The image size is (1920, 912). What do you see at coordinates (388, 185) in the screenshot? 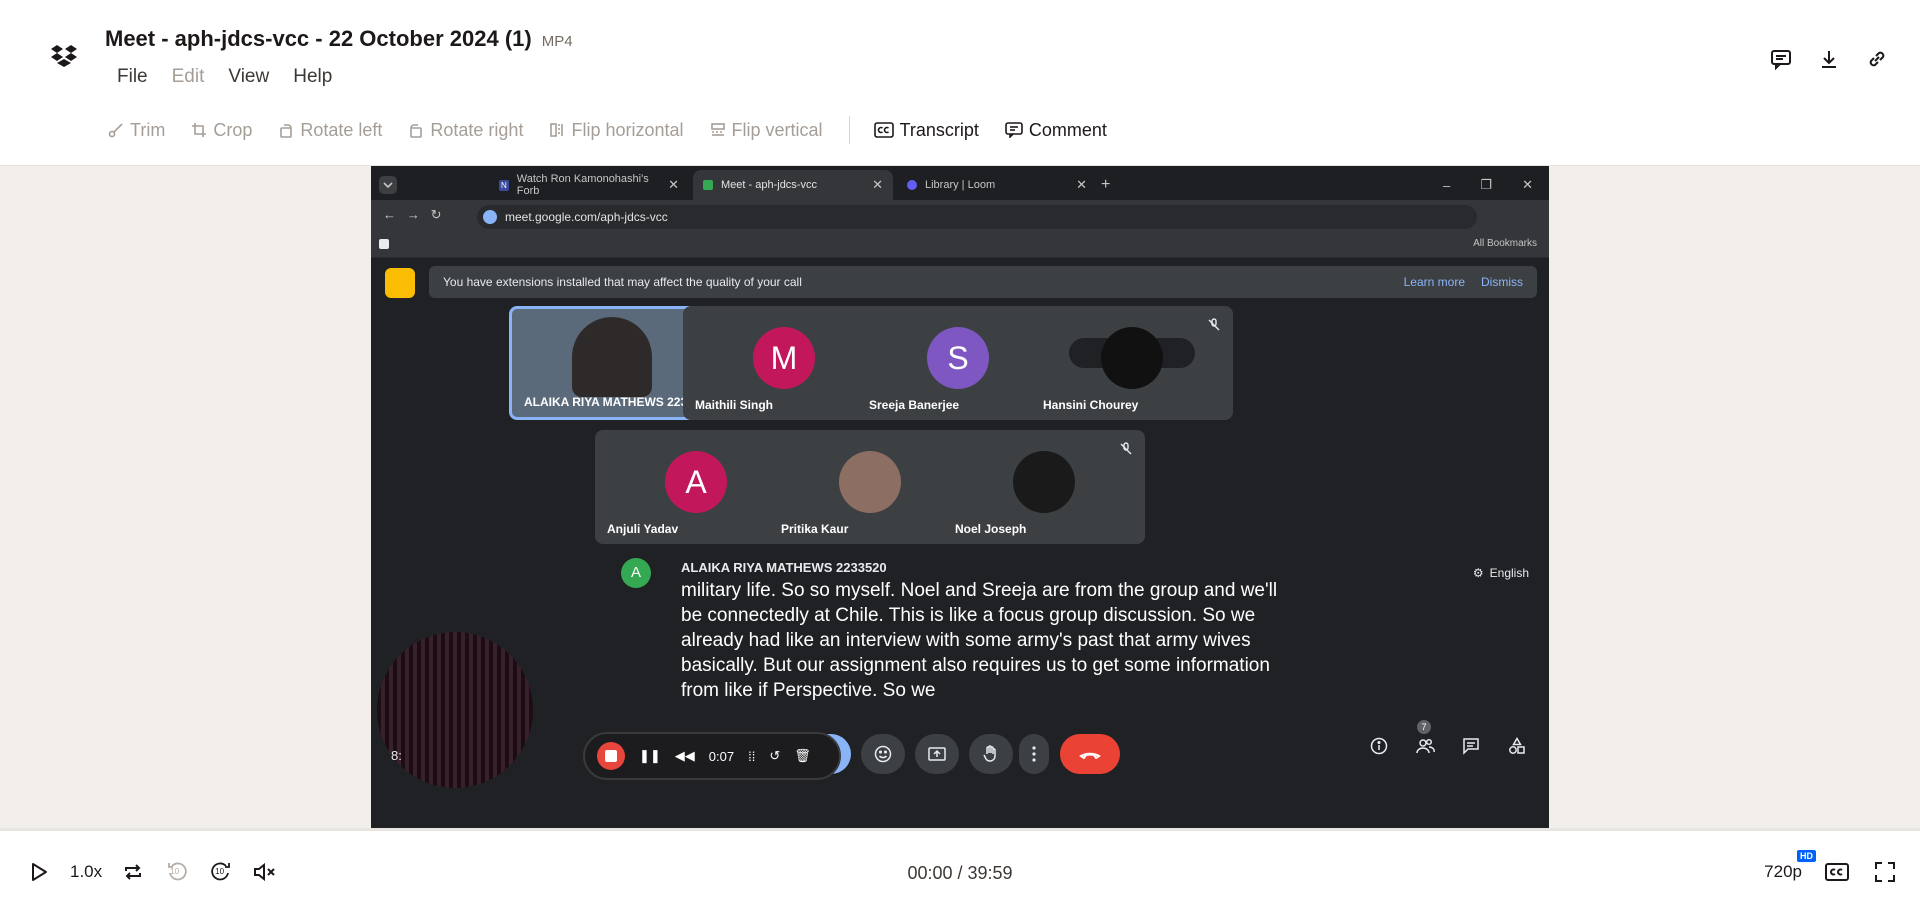
I see `tab-search-icon` at bounding box center [388, 185].